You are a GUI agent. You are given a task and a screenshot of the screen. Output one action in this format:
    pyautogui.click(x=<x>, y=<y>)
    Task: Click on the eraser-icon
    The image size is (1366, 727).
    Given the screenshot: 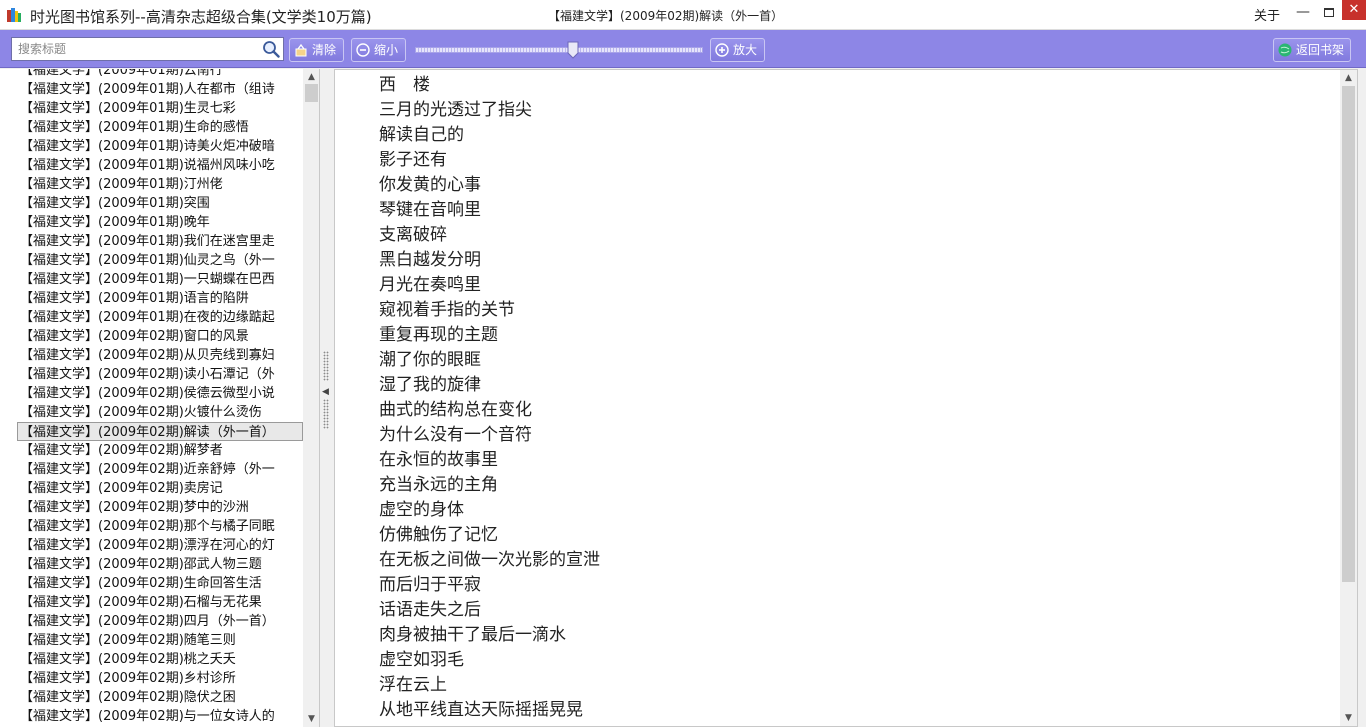 What is the action you would take?
    pyautogui.click(x=301, y=50)
    